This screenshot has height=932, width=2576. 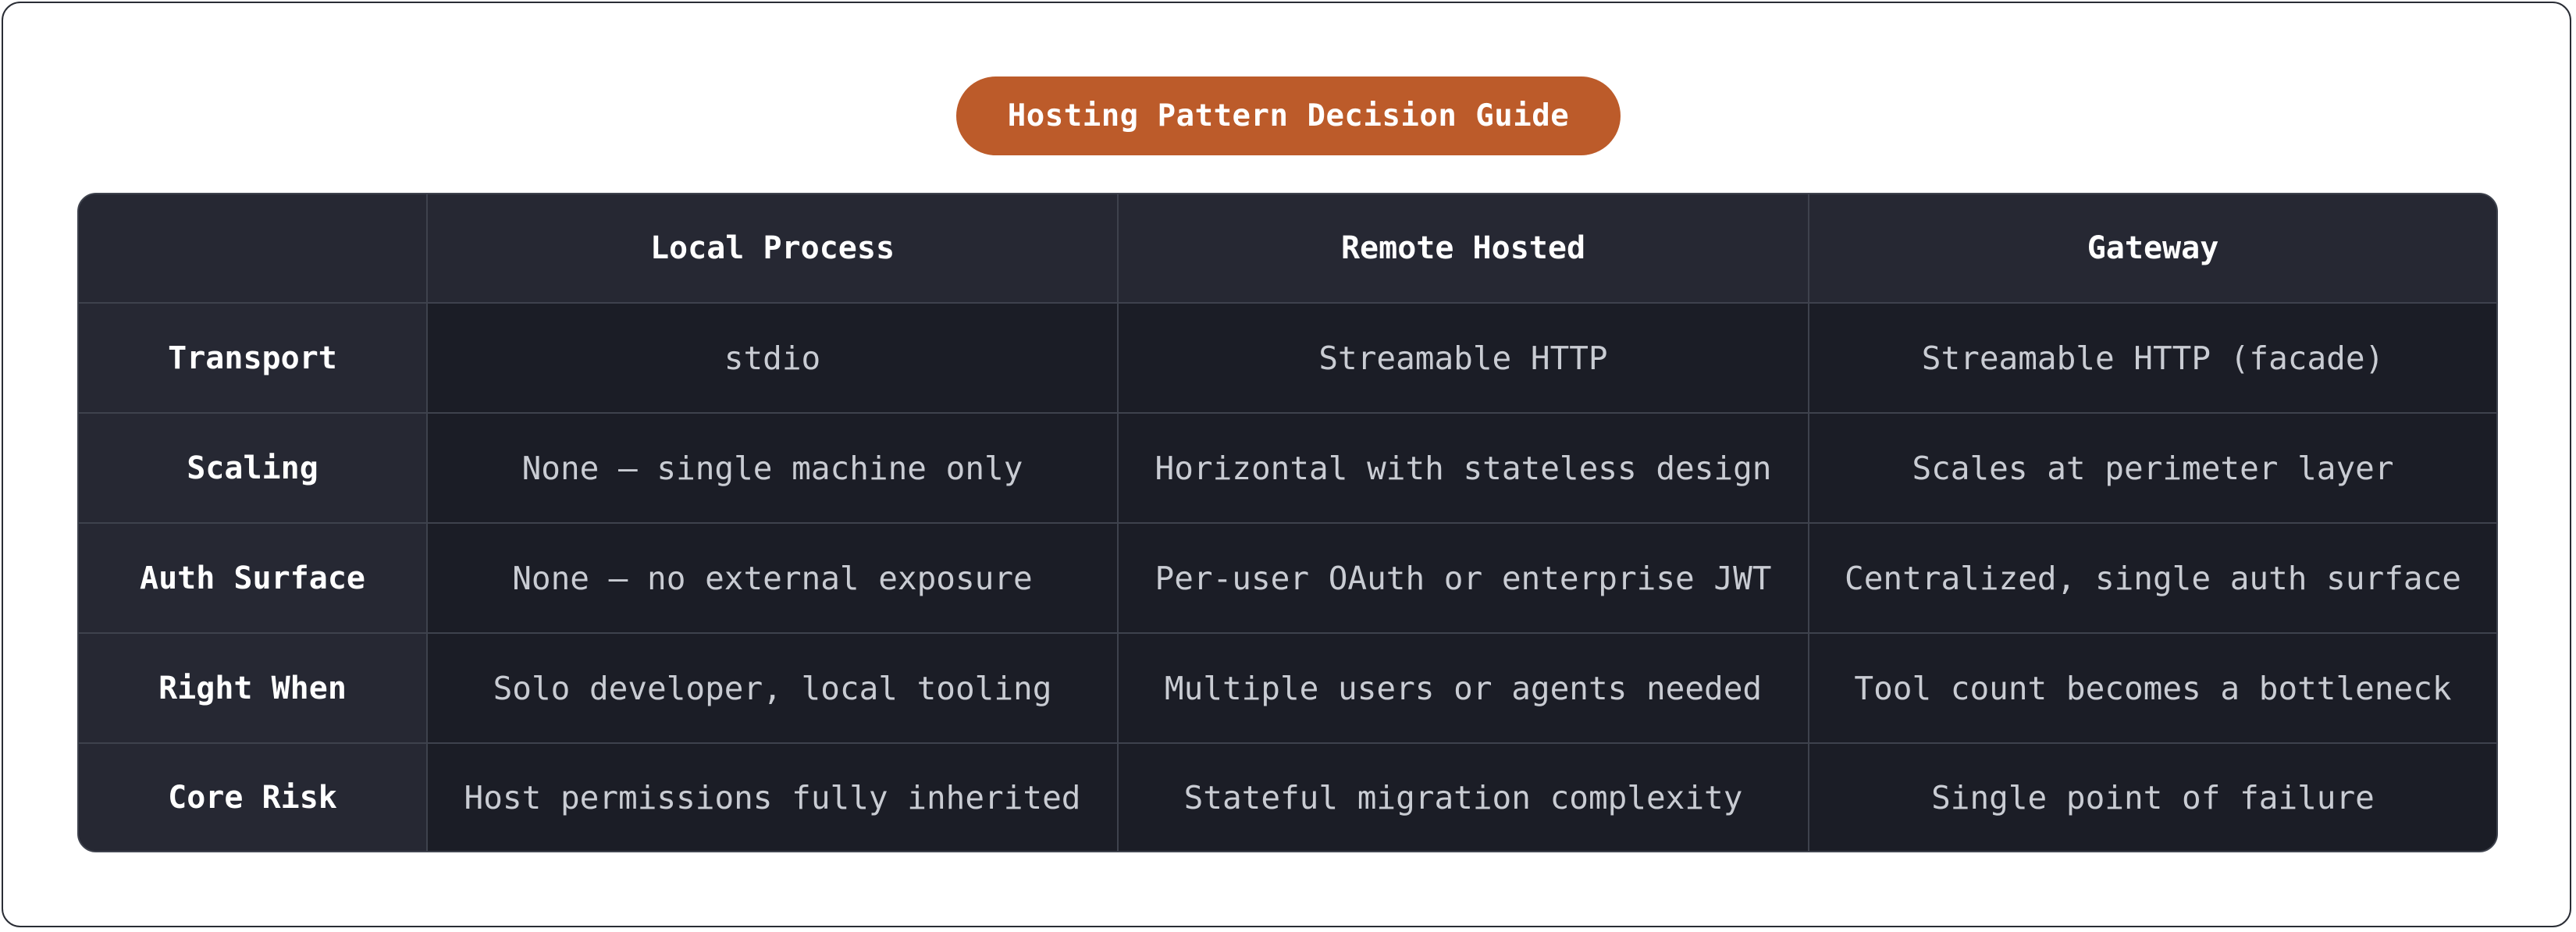 I want to click on table-cell: Horizontal with stateless design, so click(x=1464, y=469).